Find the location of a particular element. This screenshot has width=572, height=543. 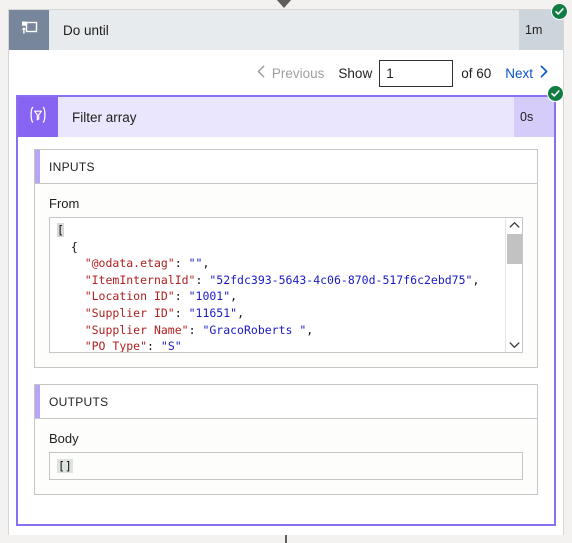

do-until-status-badge is located at coordinates (559, 11).